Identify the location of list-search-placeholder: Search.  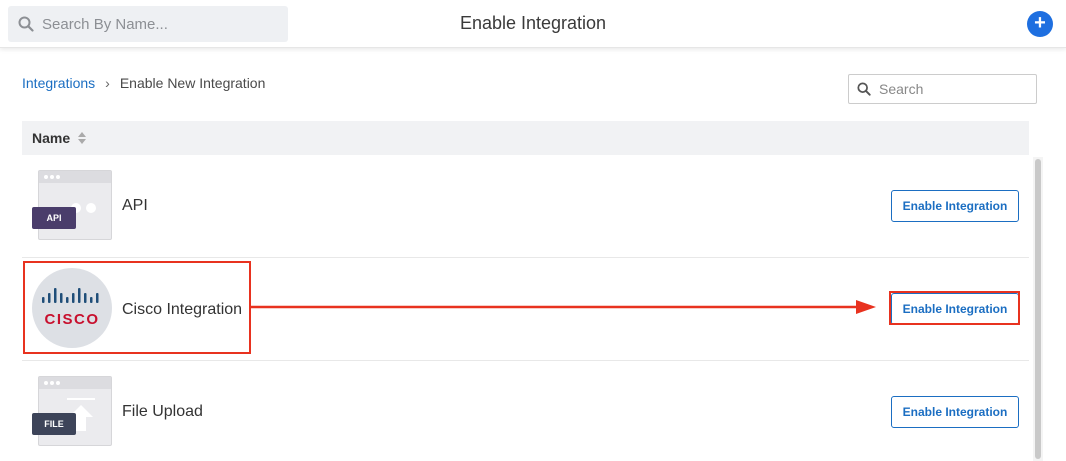
(901, 89).